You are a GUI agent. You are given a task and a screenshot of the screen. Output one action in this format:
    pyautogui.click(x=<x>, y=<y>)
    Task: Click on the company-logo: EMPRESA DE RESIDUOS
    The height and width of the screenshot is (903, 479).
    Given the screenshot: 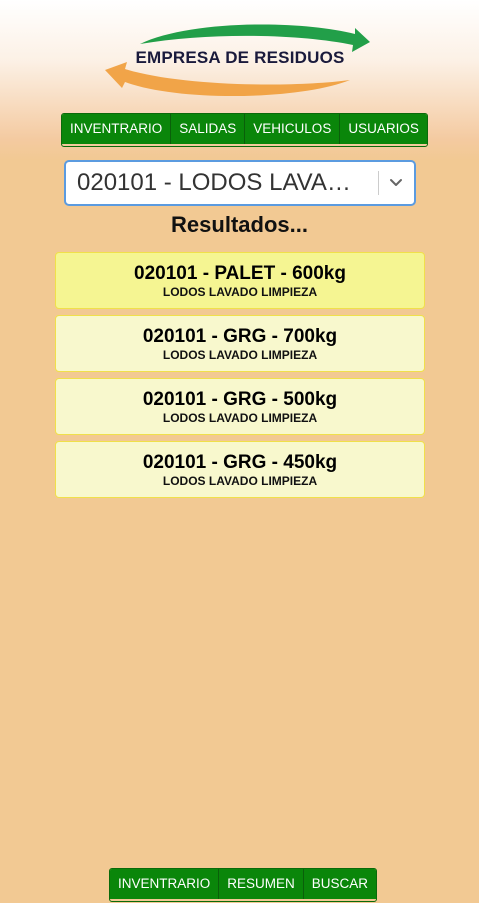 What is the action you would take?
    pyautogui.click(x=240, y=62)
    